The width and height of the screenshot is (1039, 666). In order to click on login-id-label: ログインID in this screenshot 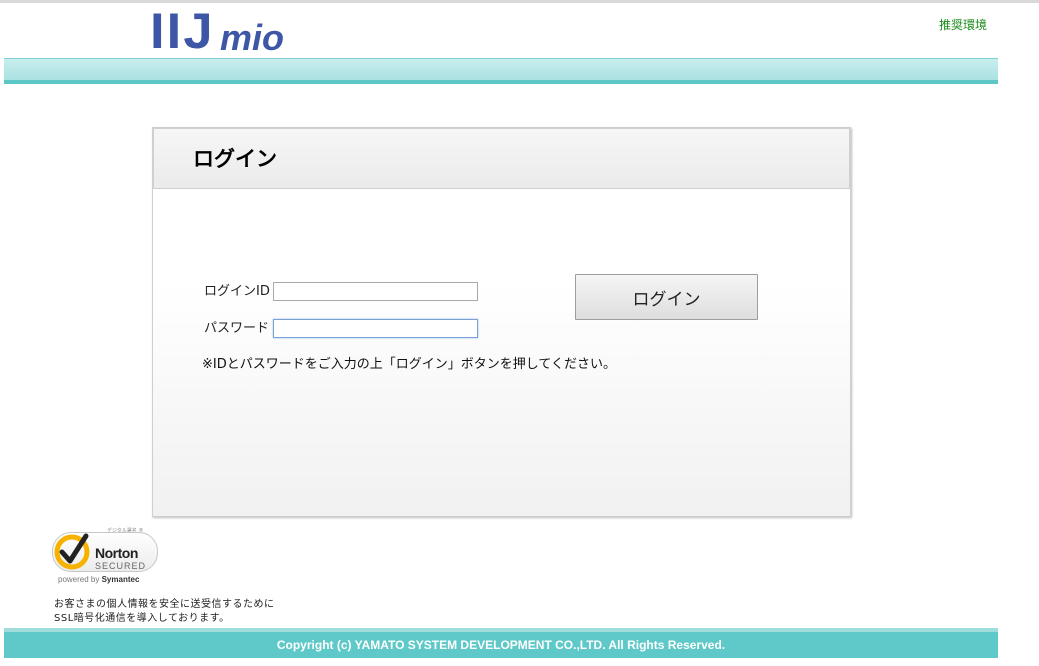, I will do `click(237, 291)`.